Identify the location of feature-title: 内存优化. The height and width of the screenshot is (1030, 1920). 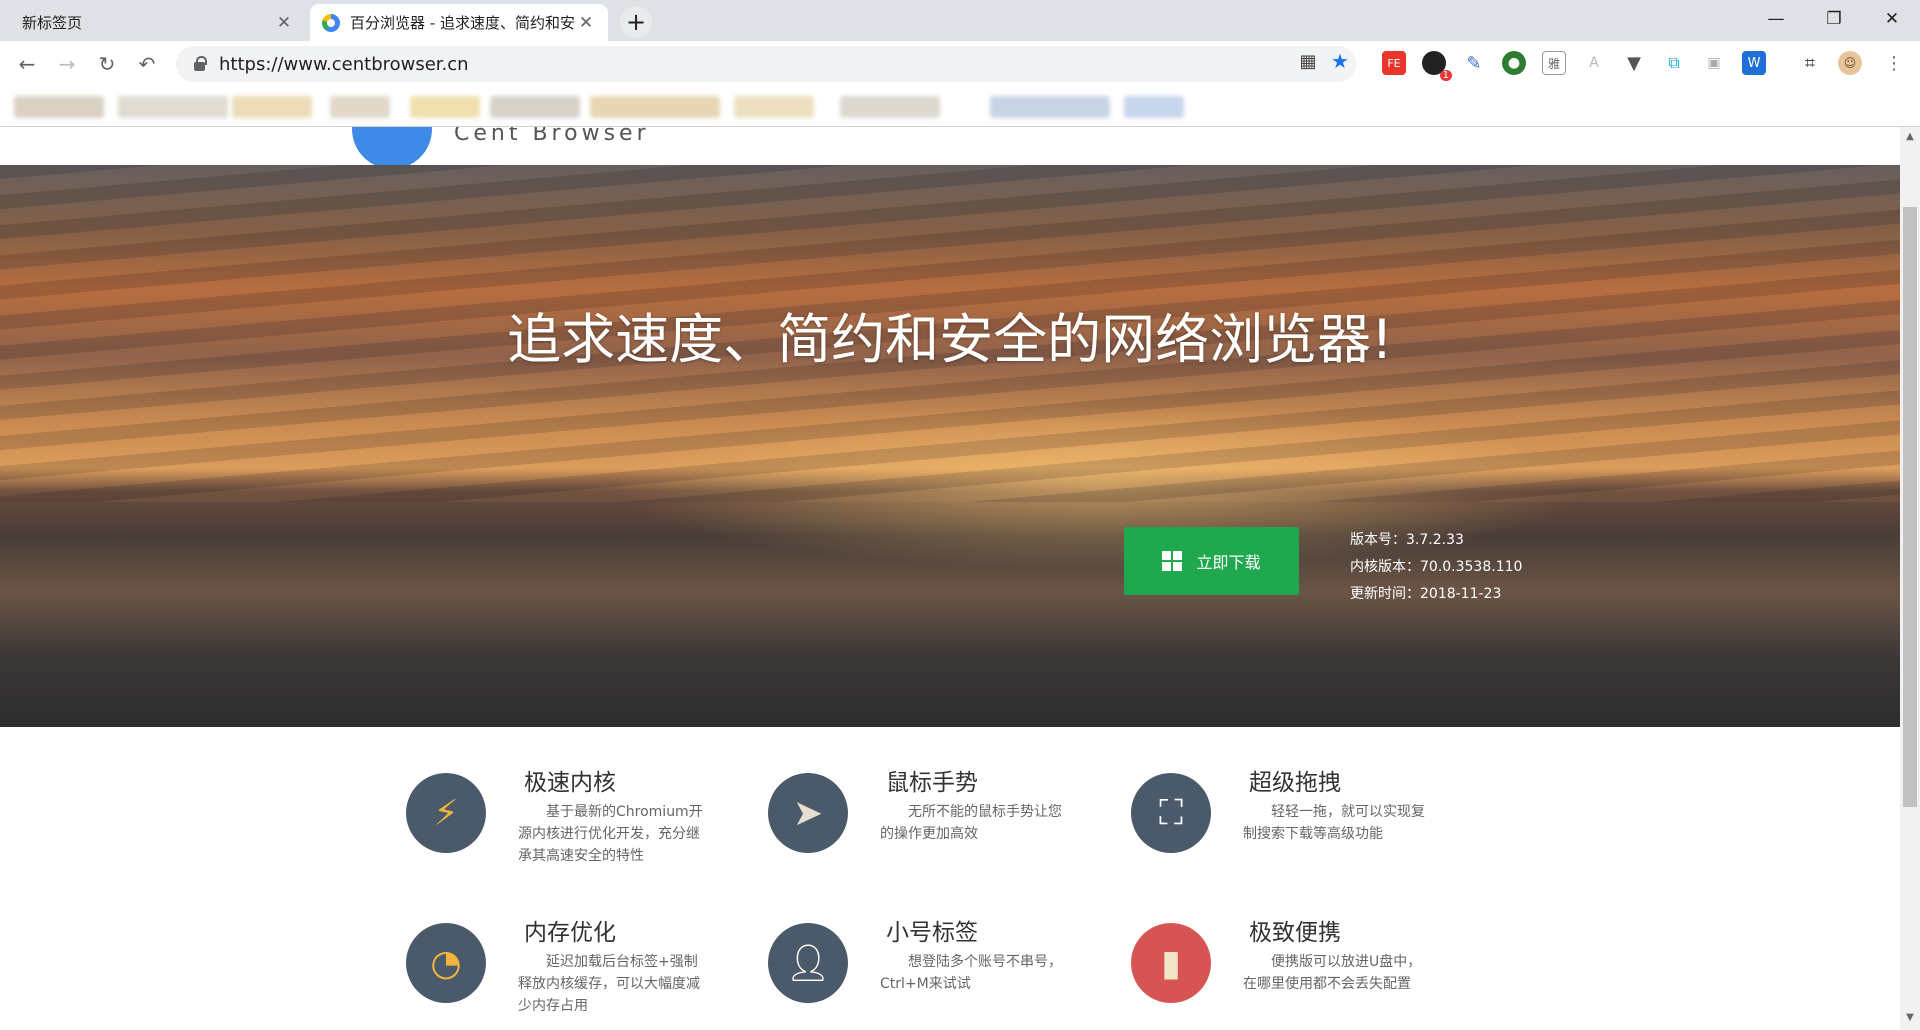
(570, 933).